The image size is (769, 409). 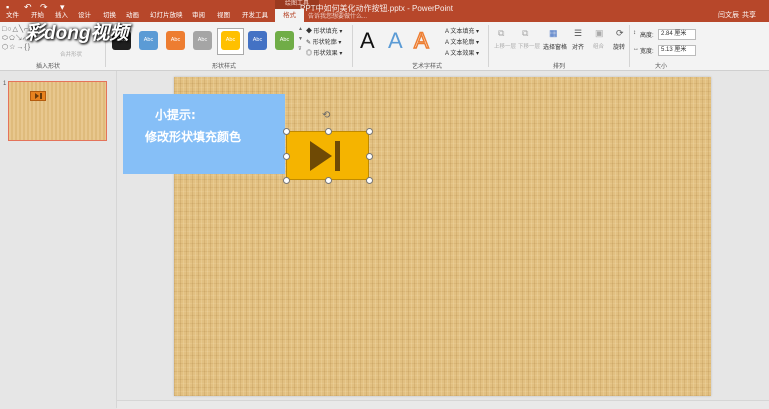 What do you see at coordinates (5, 84) in the screenshot?
I see `slide-number: 1` at bounding box center [5, 84].